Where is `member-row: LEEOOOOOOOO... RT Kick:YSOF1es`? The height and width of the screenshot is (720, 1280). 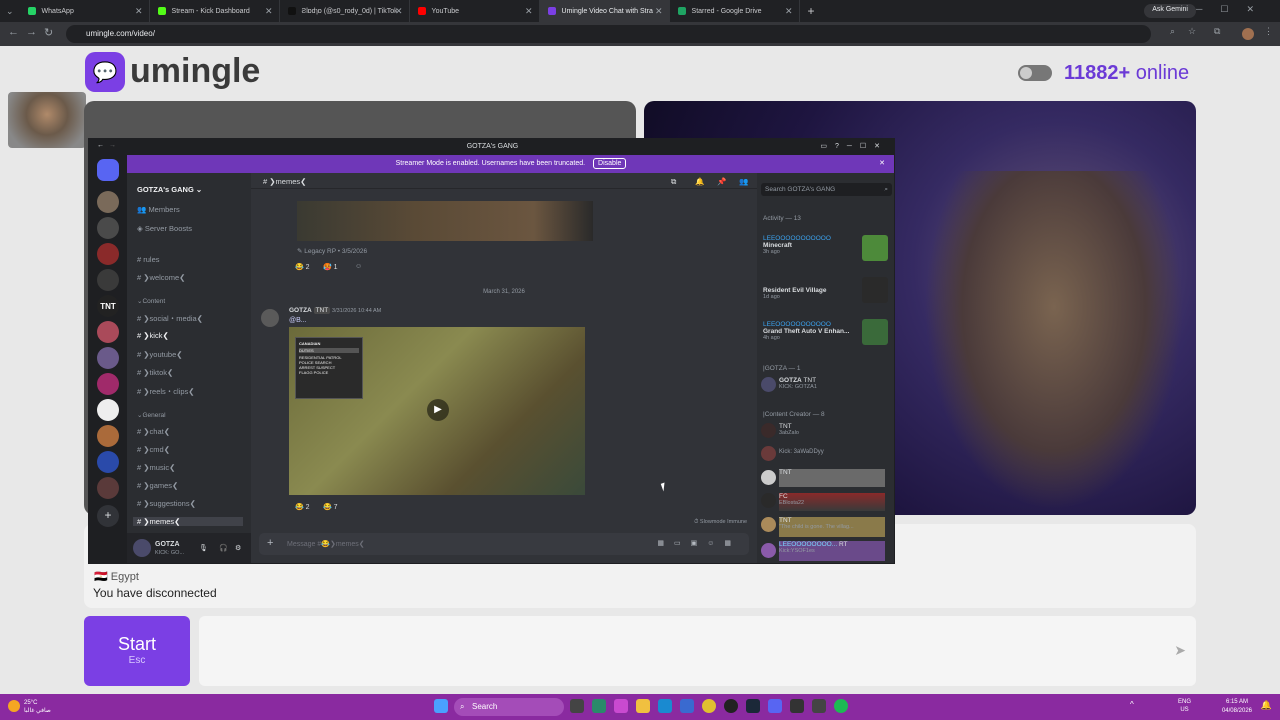
member-row: LEEOOOOOOOO... RT Kick:YSOF1es is located at coordinates (832, 551).